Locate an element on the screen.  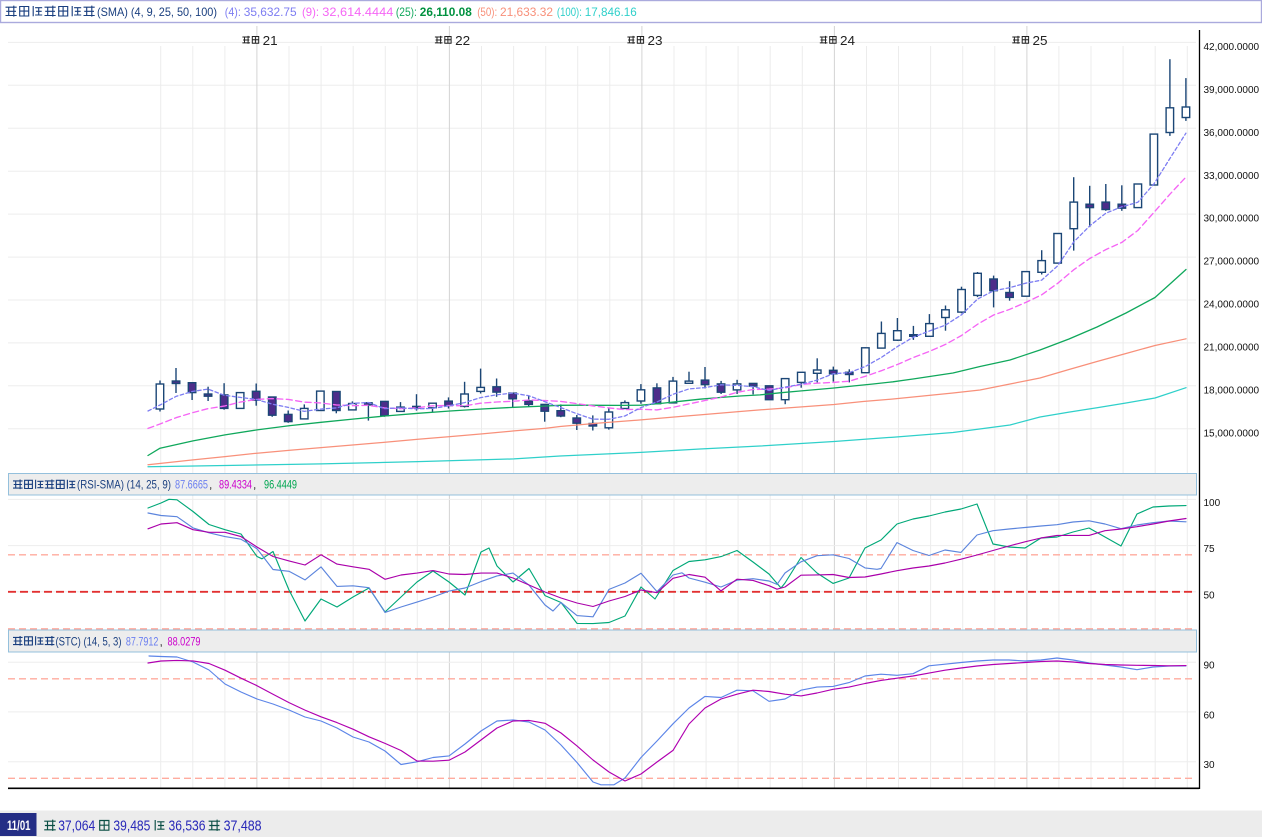
svg-text: 21,000.0000 is located at coordinates (1232, 348).